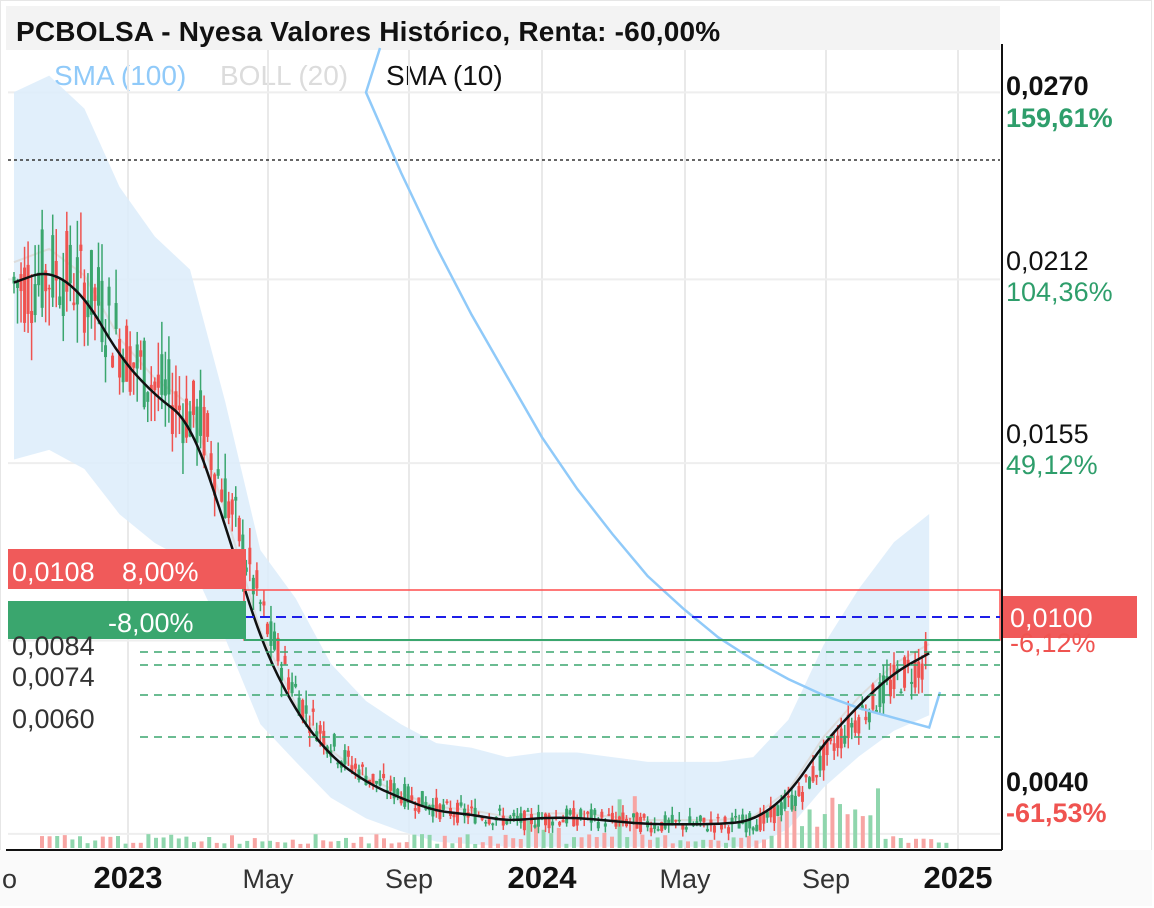 The image size is (1154, 908). Describe the element at coordinates (151, 623) in the screenshot. I see `support-tag-pct: -8,00%` at that location.